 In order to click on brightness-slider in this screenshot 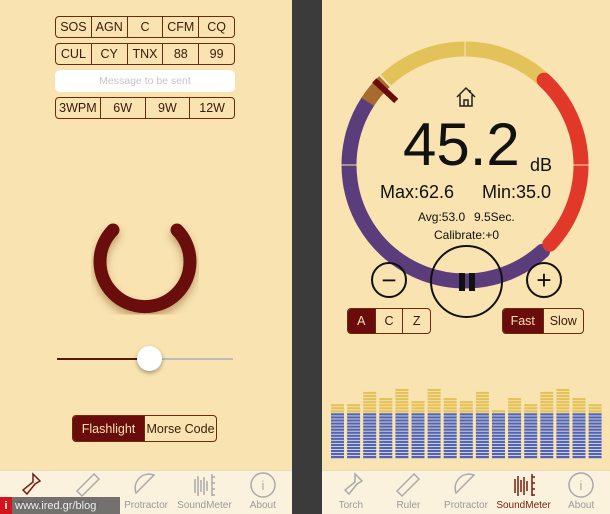, I will do `click(145, 358)`.